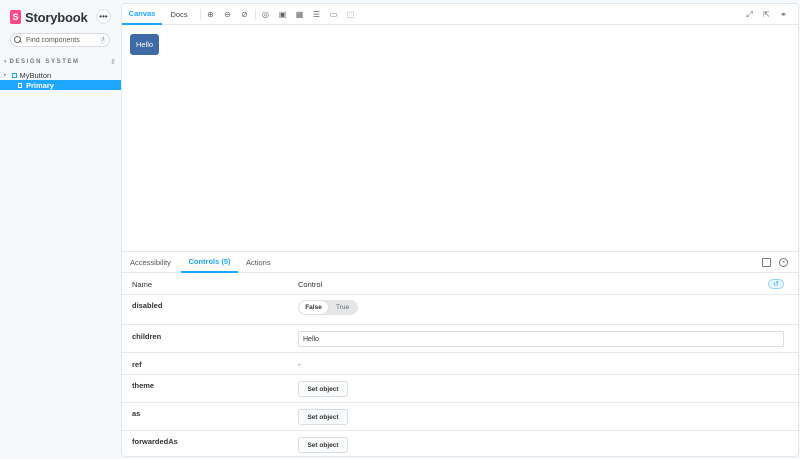 The image size is (800, 459). What do you see at coordinates (143, 385) in the screenshot?
I see `row-name: theme` at bounding box center [143, 385].